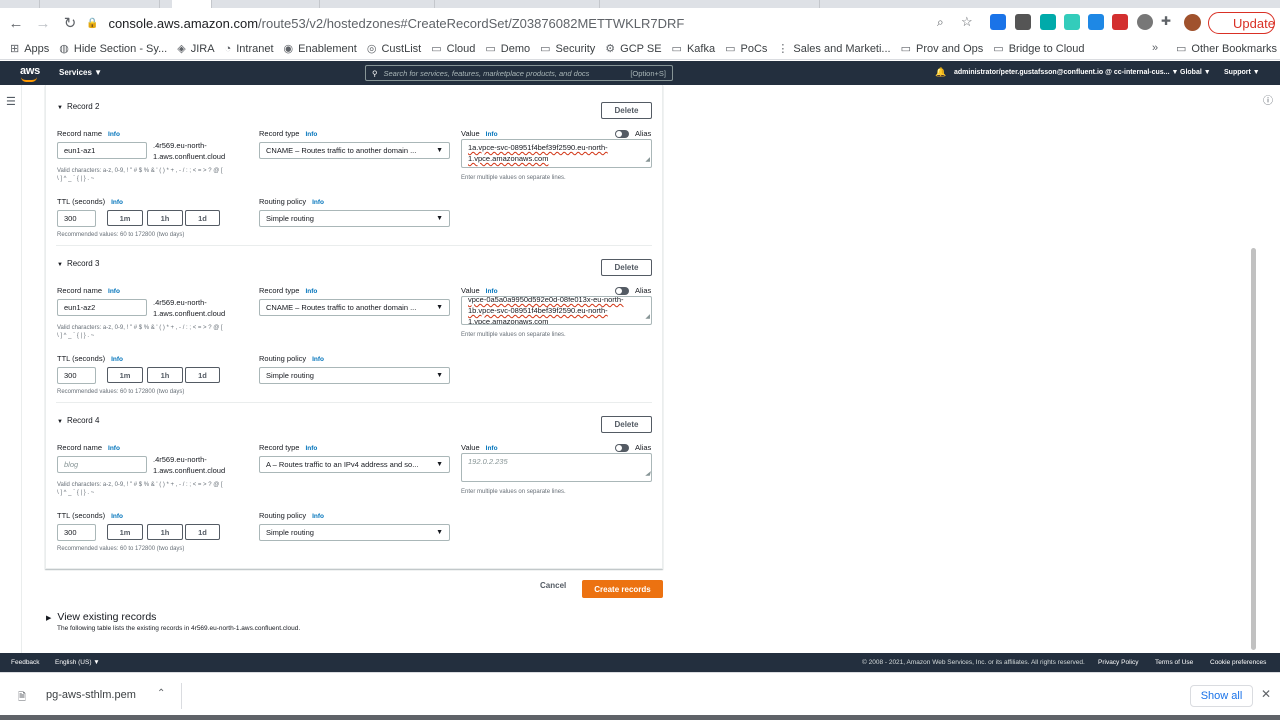  What do you see at coordinates (1174, 662) in the screenshot?
I see `terms-of-use-link: Terms of Use` at bounding box center [1174, 662].